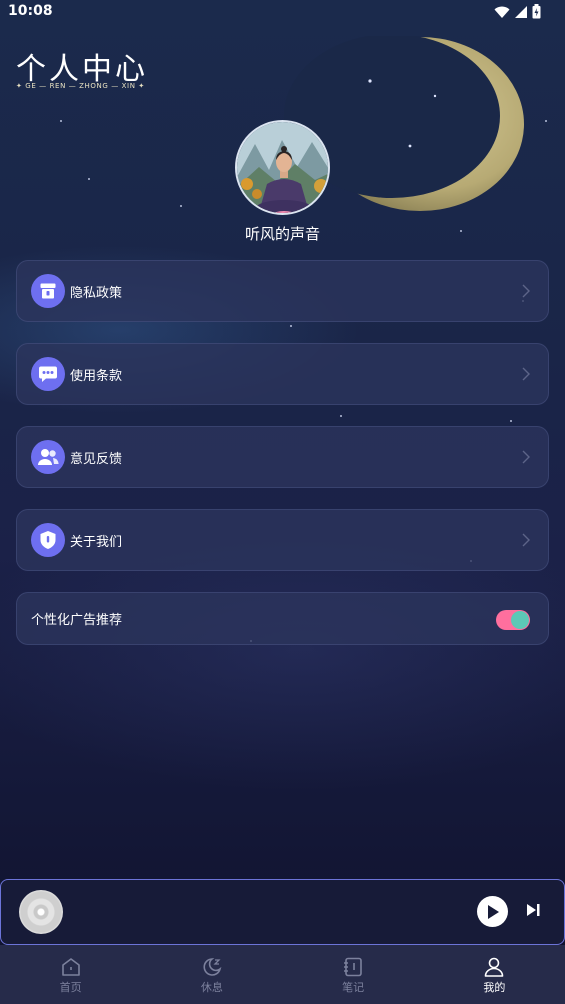 This screenshot has height=1004, width=565. I want to click on mini-player, so click(282, 912).